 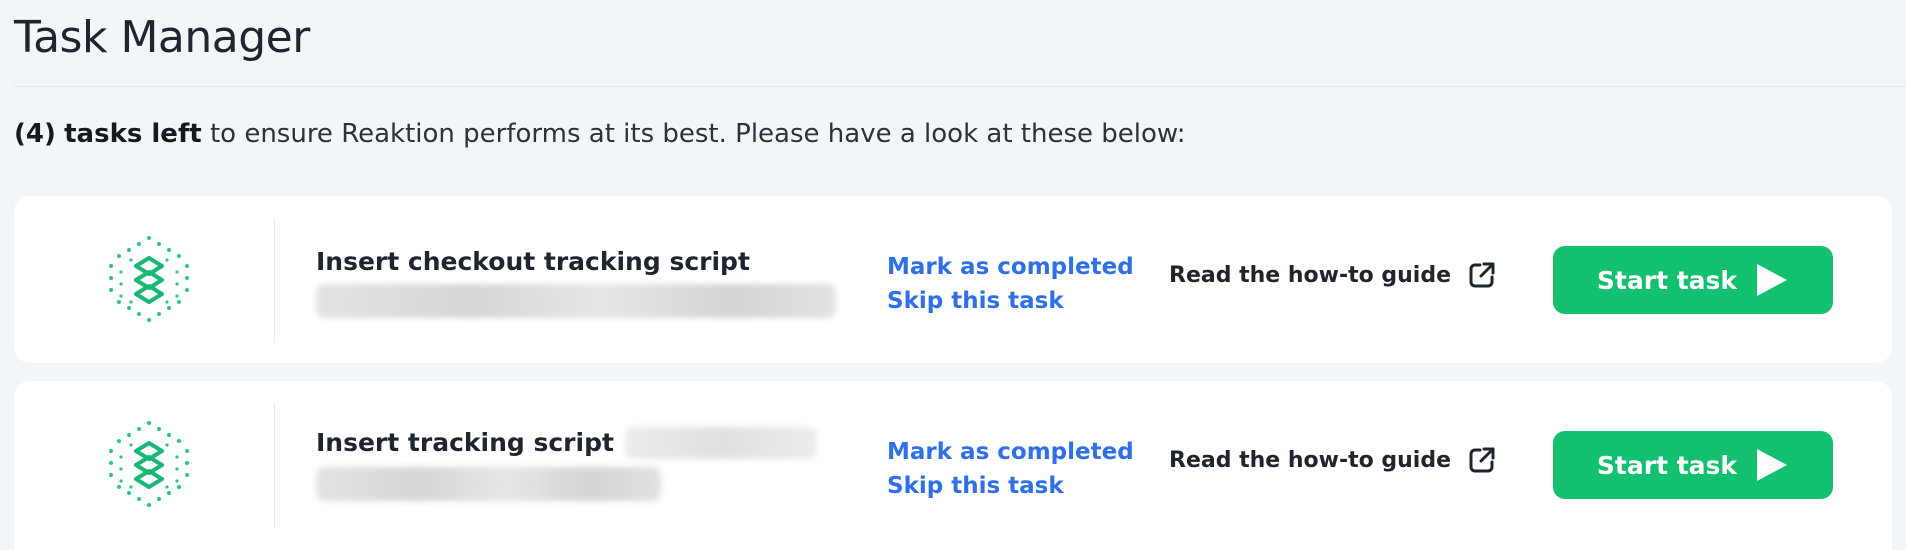 What do you see at coordinates (533, 261) in the screenshot?
I see `task-title: Insert checkout tracking script` at bounding box center [533, 261].